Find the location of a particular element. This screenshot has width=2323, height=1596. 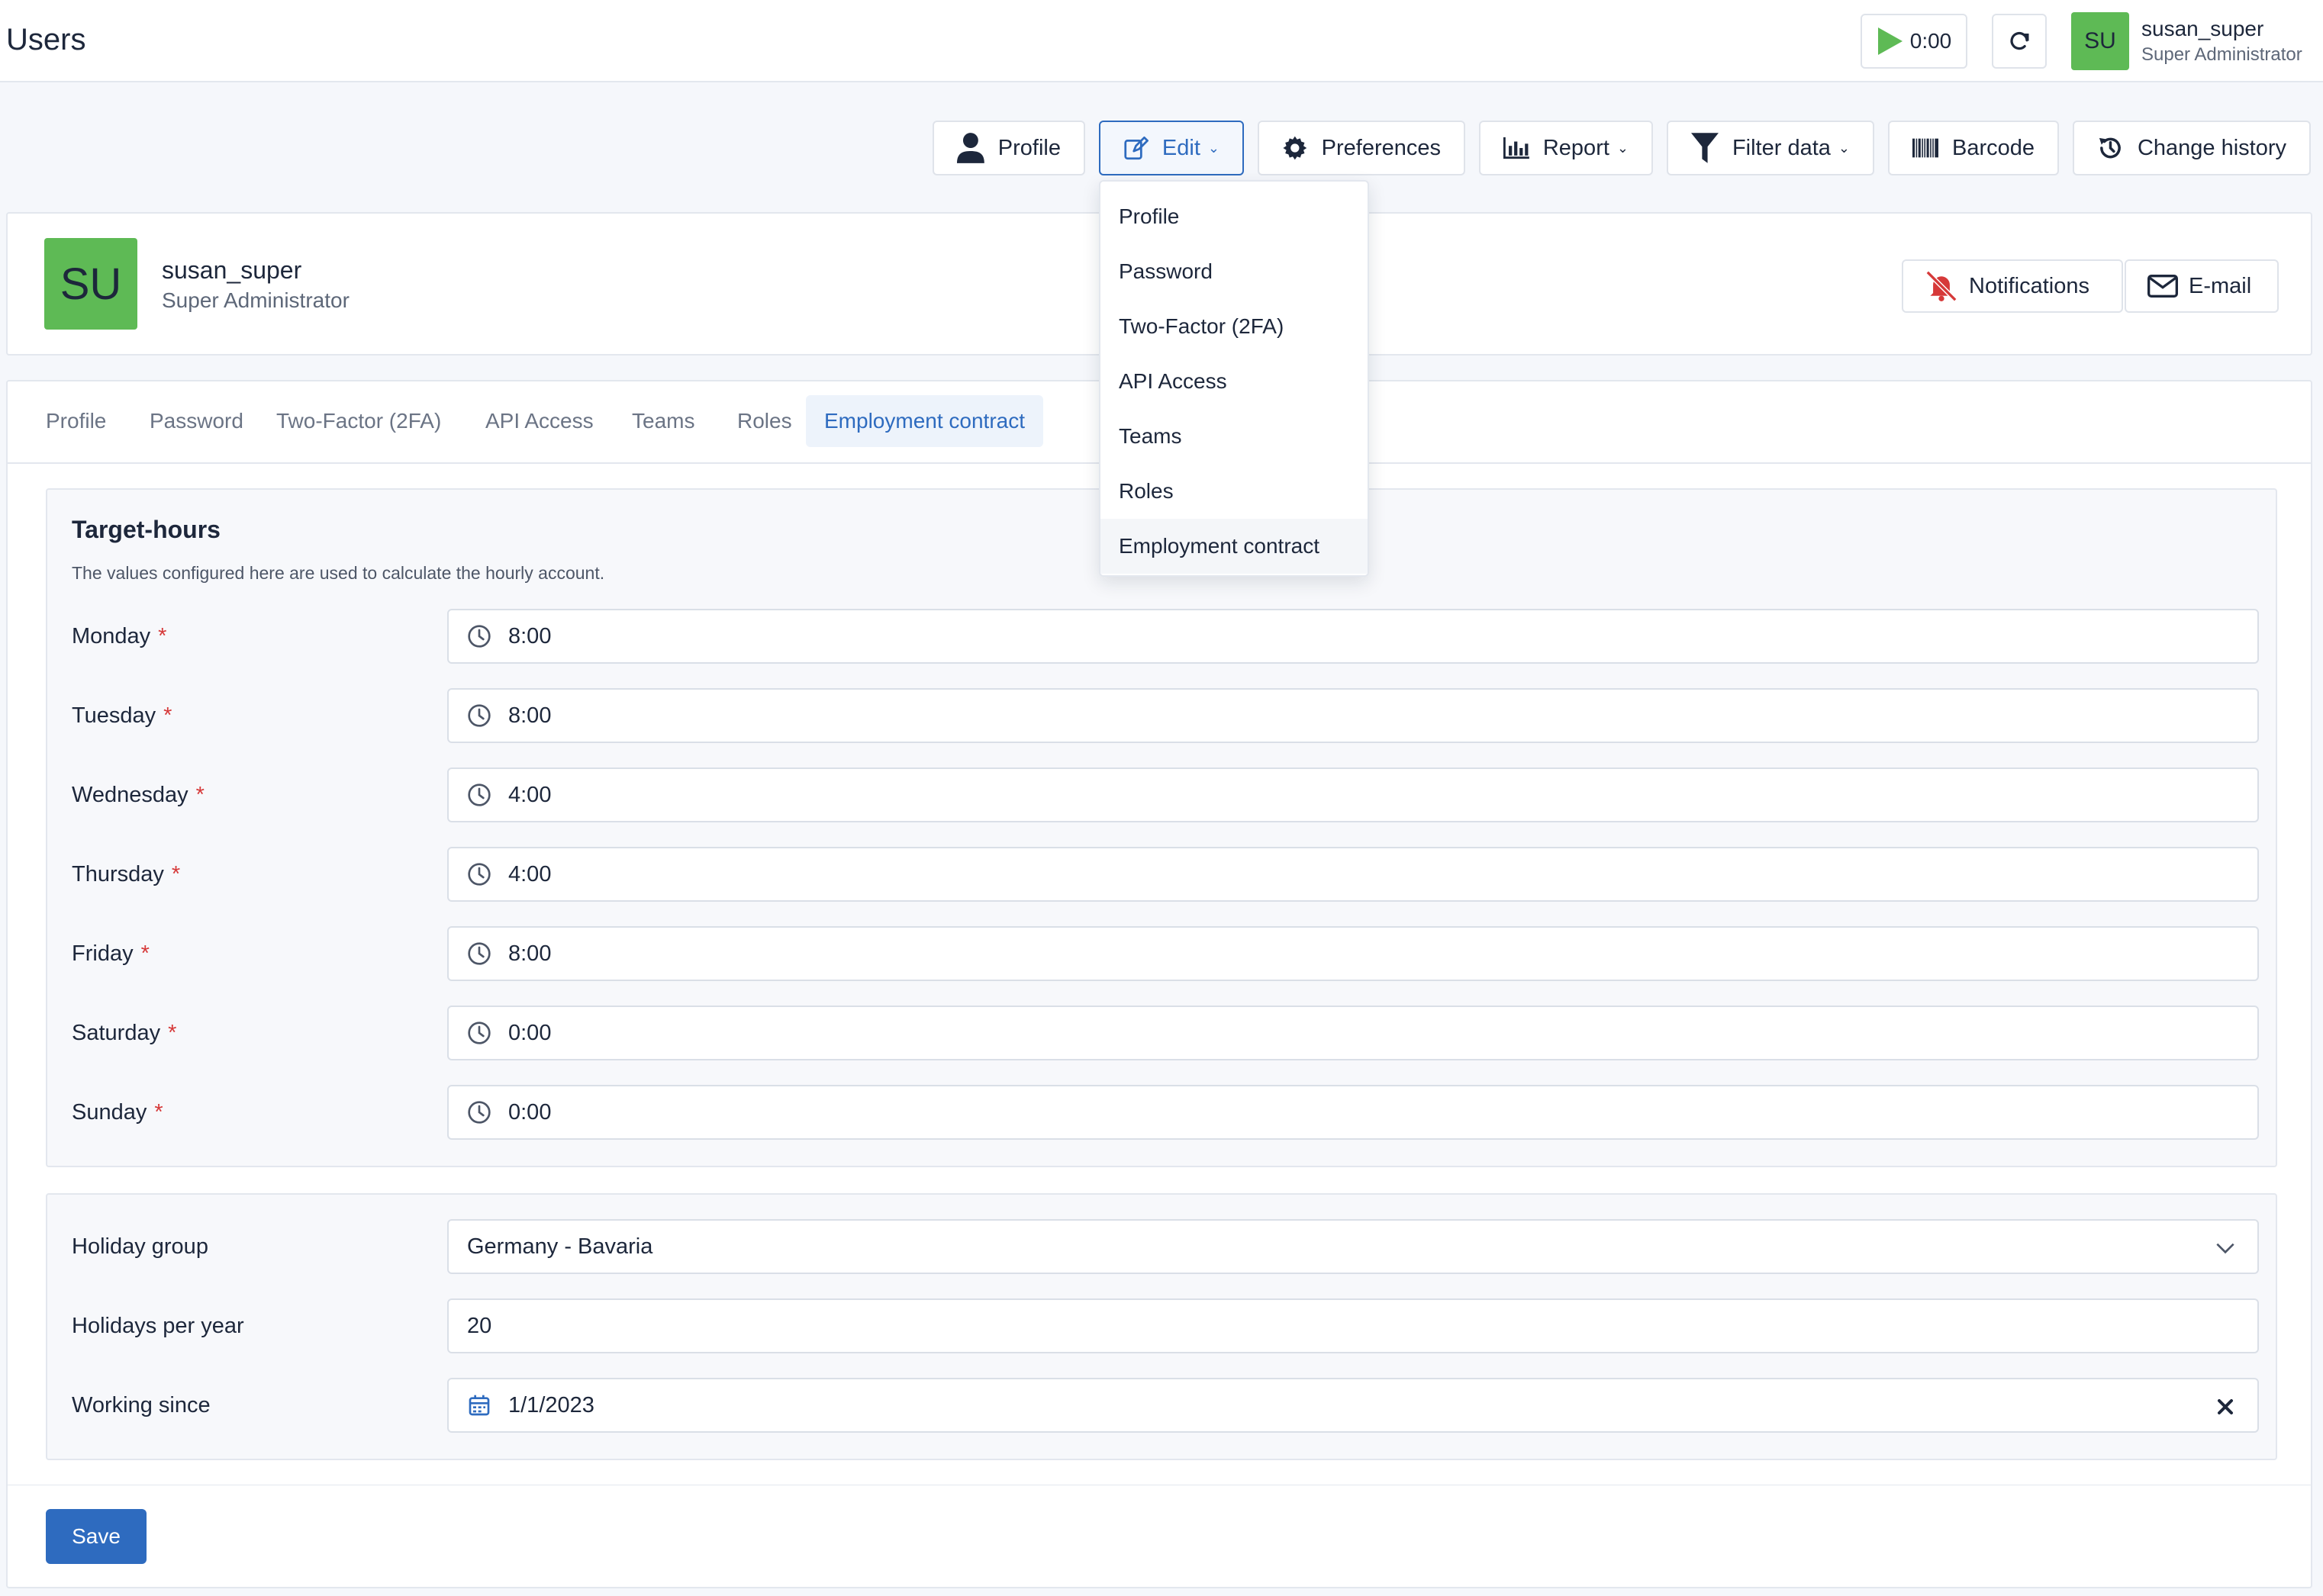

holidays-per-year-row: Holidays per year 20 is located at coordinates (1161, 1325).